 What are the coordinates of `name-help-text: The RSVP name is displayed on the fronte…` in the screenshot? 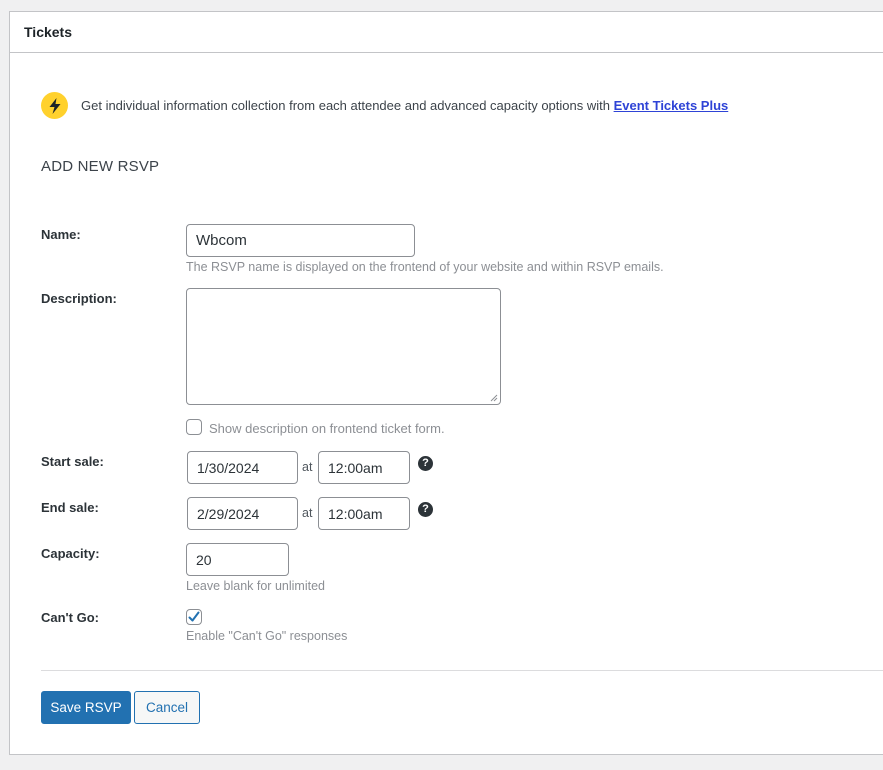 It's located at (425, 267).